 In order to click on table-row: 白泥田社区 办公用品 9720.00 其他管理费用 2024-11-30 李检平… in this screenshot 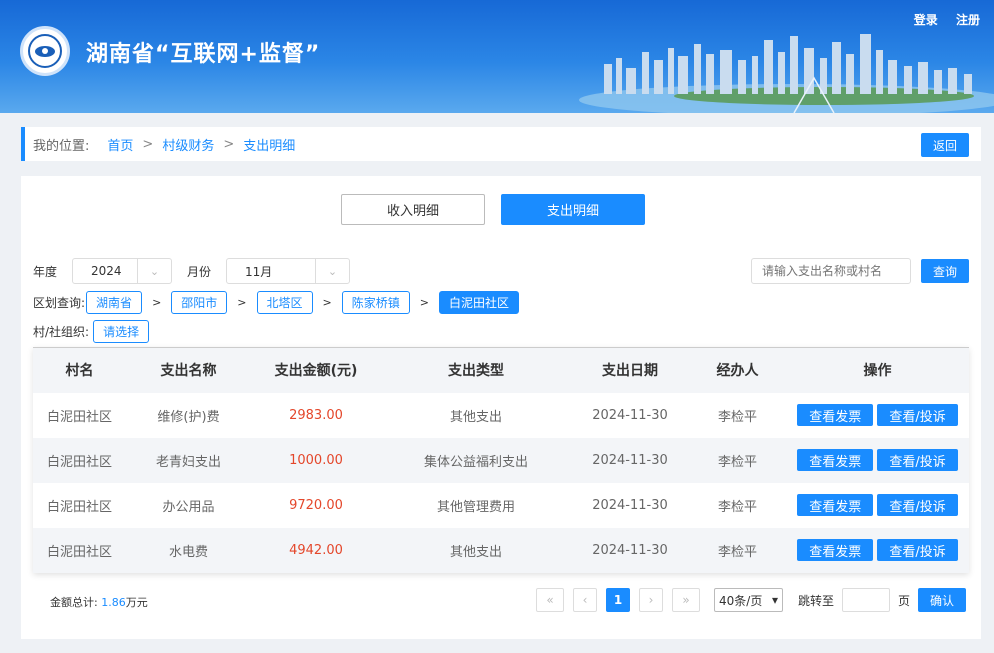, I will do `click(501, 505)`.